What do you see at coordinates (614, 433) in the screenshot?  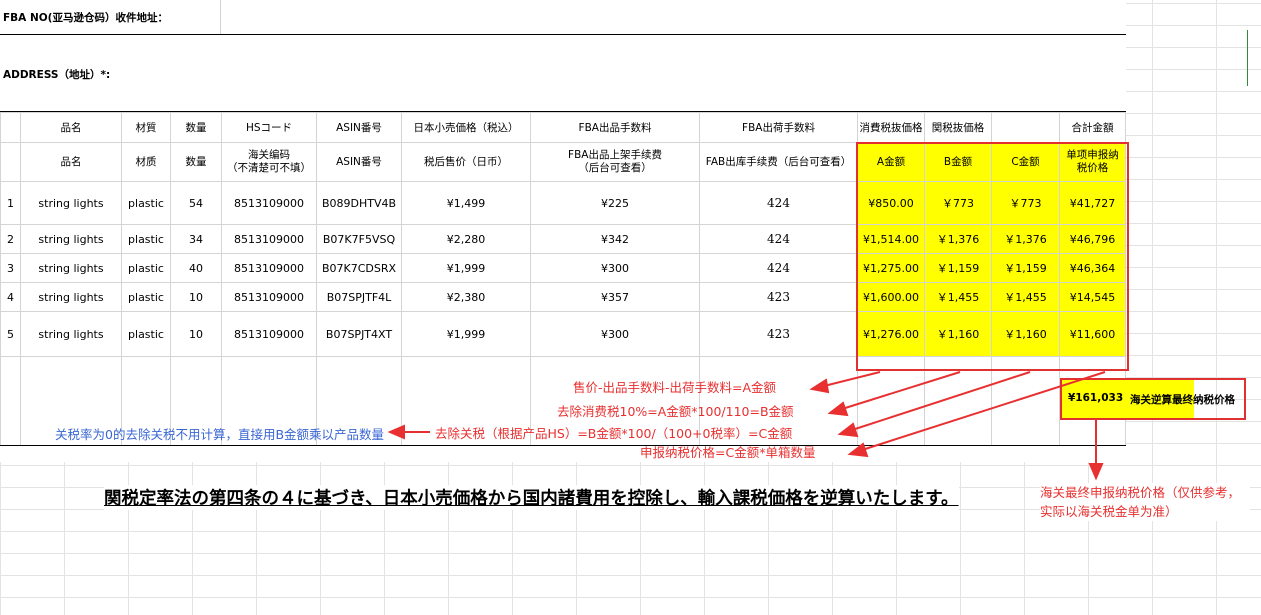 I see `note-c-amount: 去除关税（根据产品HS）=B金额*100/（100+0税率）=C金额` at bounding box center [614, 433].